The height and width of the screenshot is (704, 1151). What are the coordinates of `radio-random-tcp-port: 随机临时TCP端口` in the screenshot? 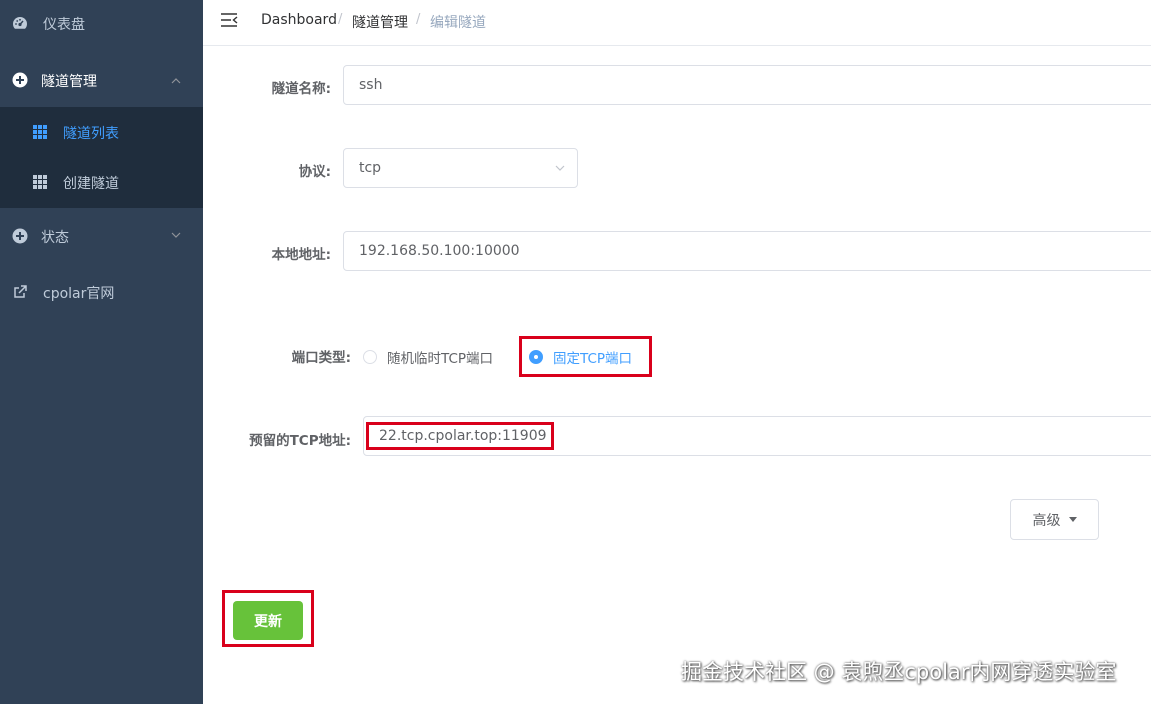 It's located at (428, 357).